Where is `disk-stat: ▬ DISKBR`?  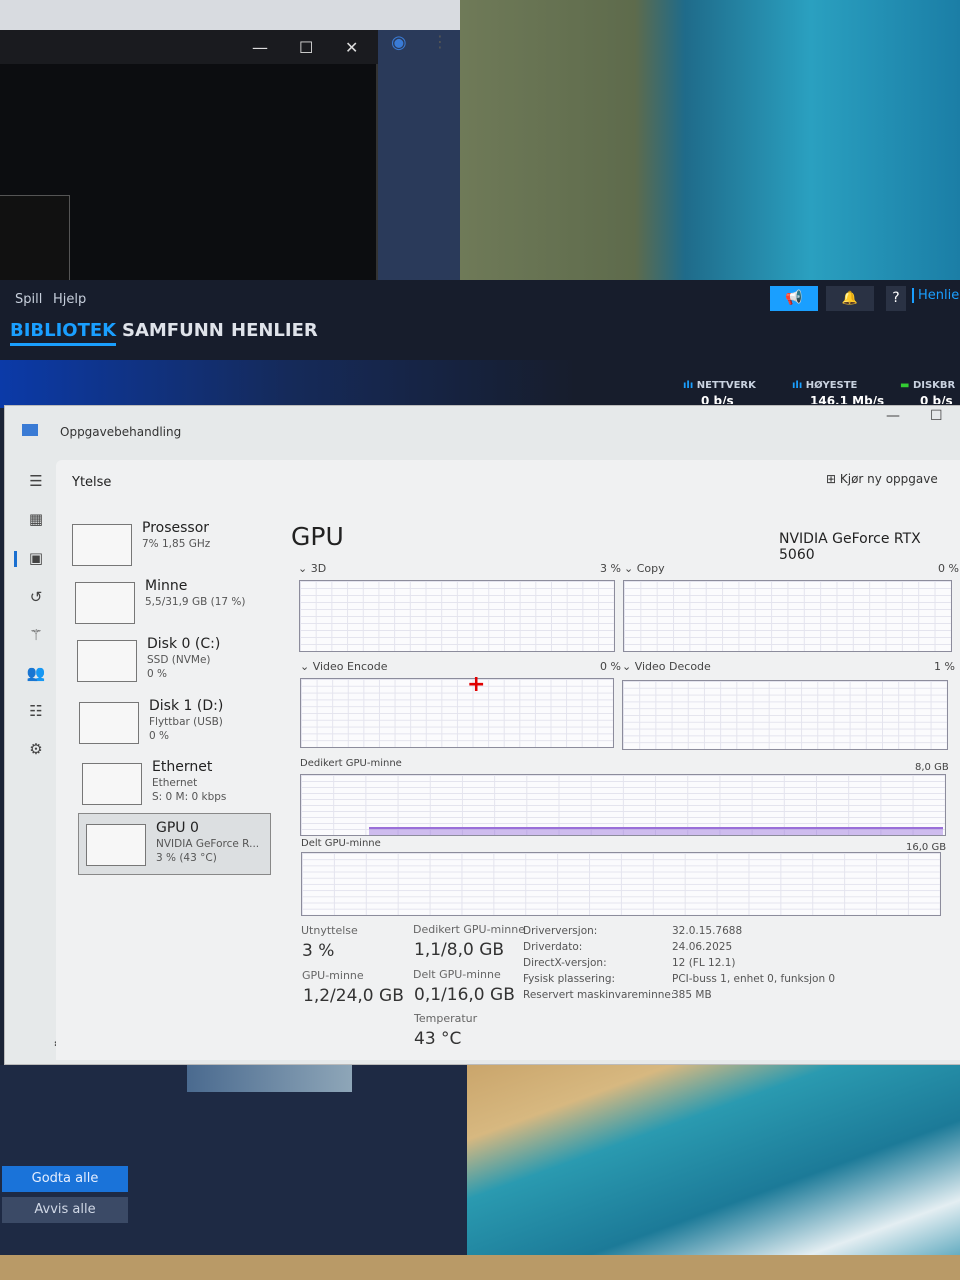 disk-stat: ▬ DISKBR is located at coordinates (927, 385).